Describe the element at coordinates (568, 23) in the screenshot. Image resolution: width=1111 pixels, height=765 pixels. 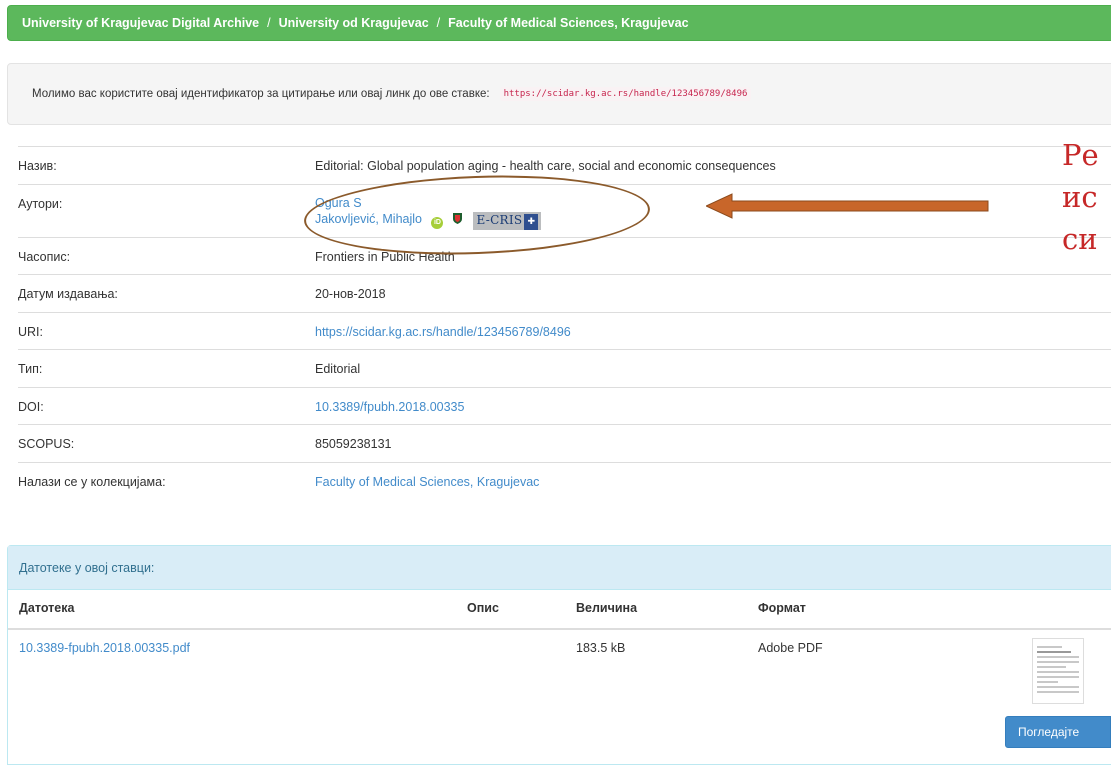
I see `breadcrumb-faculty-link: Faculty of Medical Sciences, Kragujevac` at that location.